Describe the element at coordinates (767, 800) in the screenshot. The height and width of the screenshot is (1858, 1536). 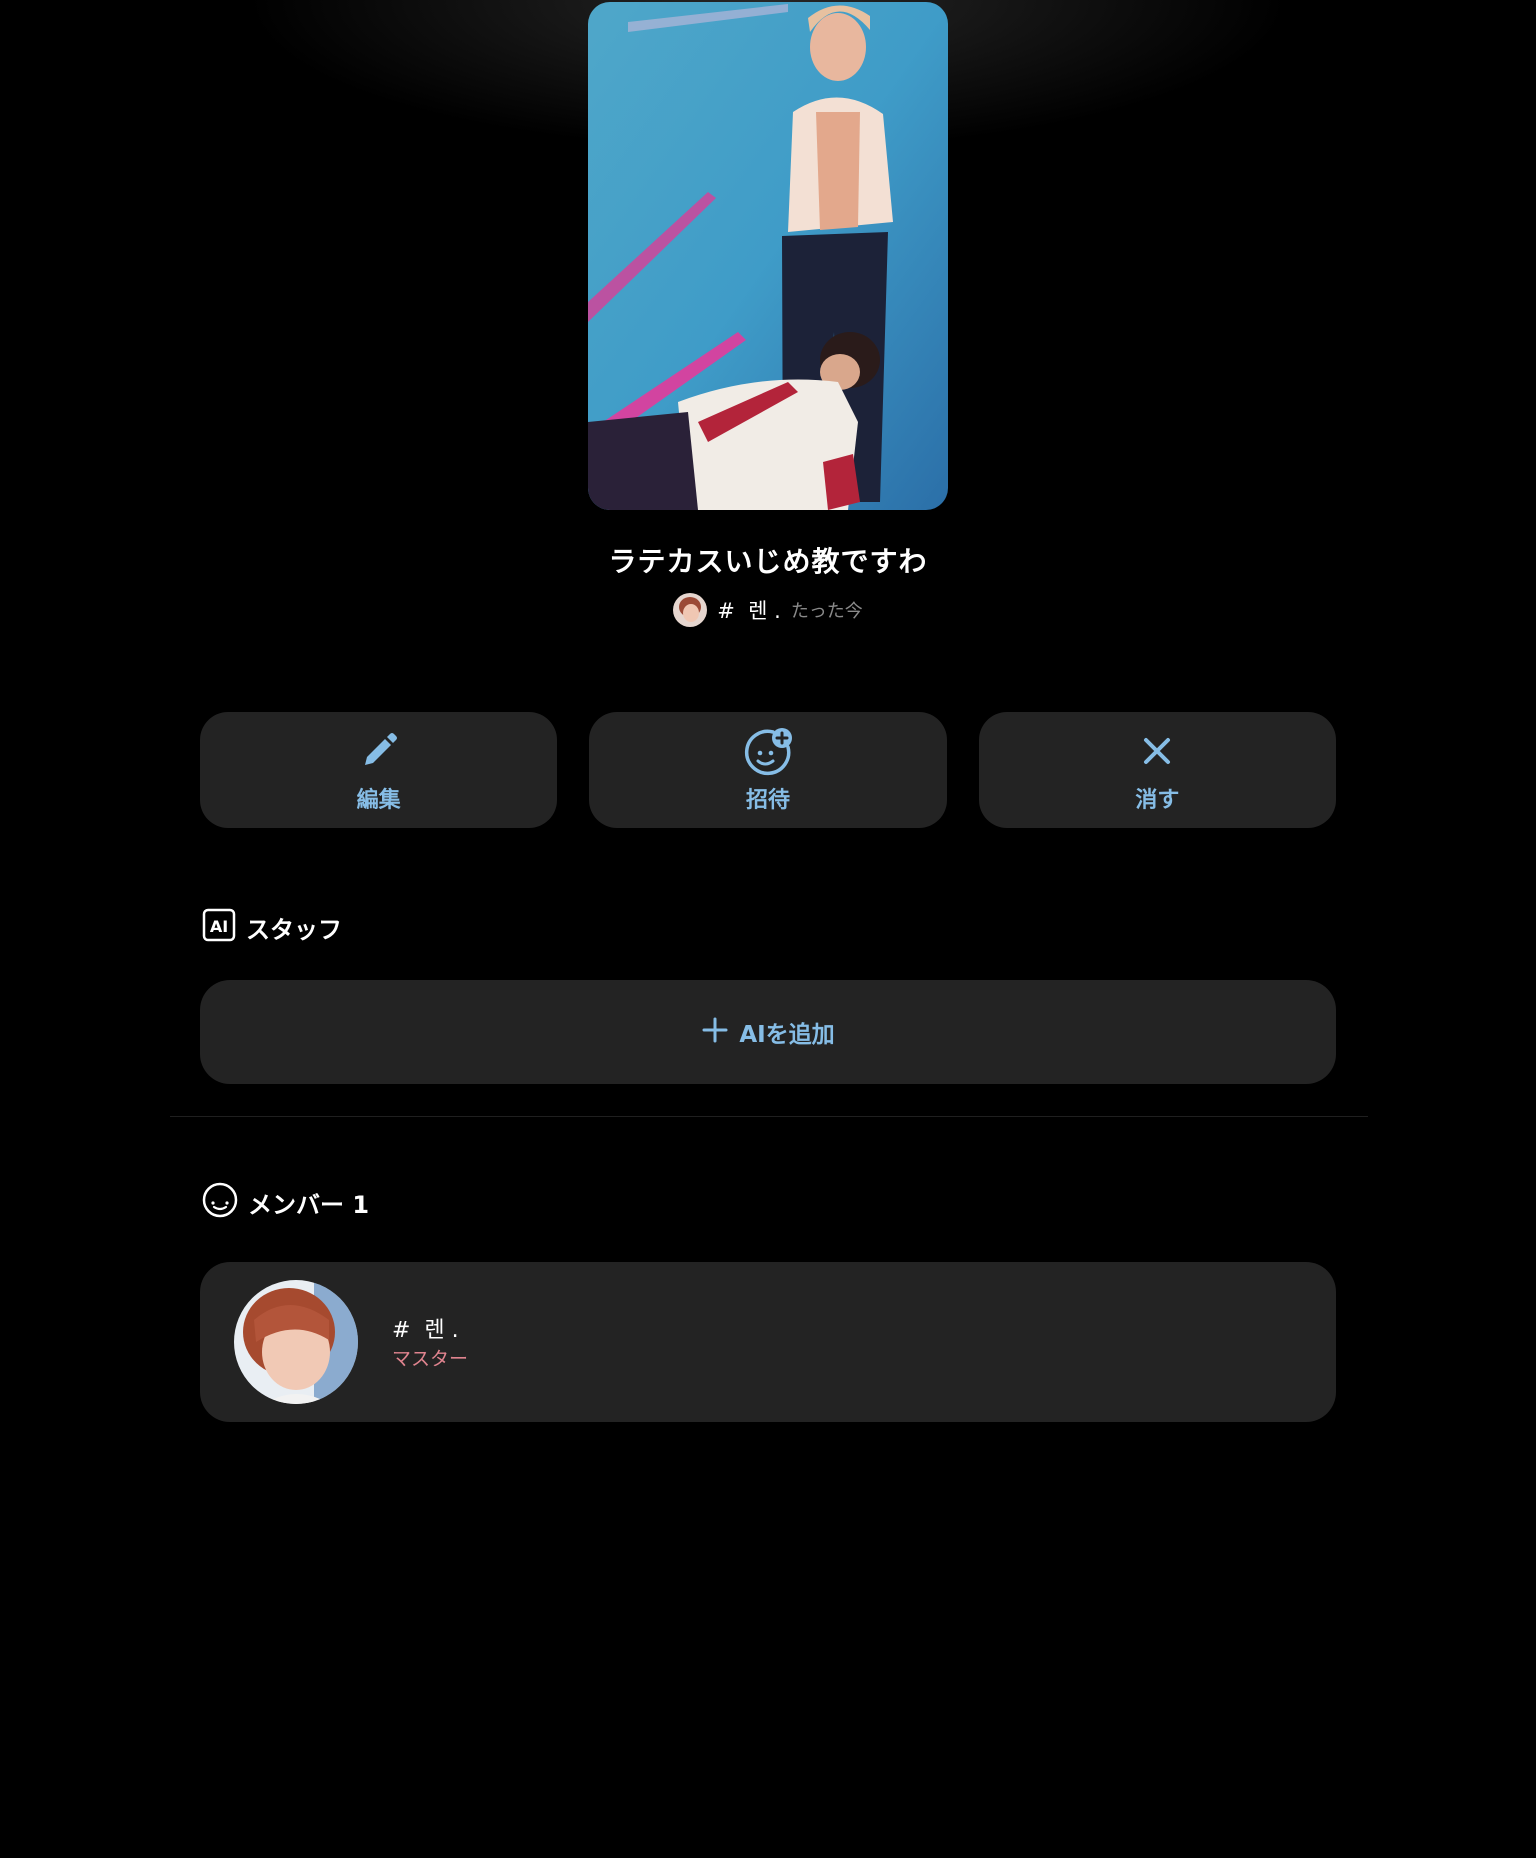
I see `invite-label: 招待` at that location.